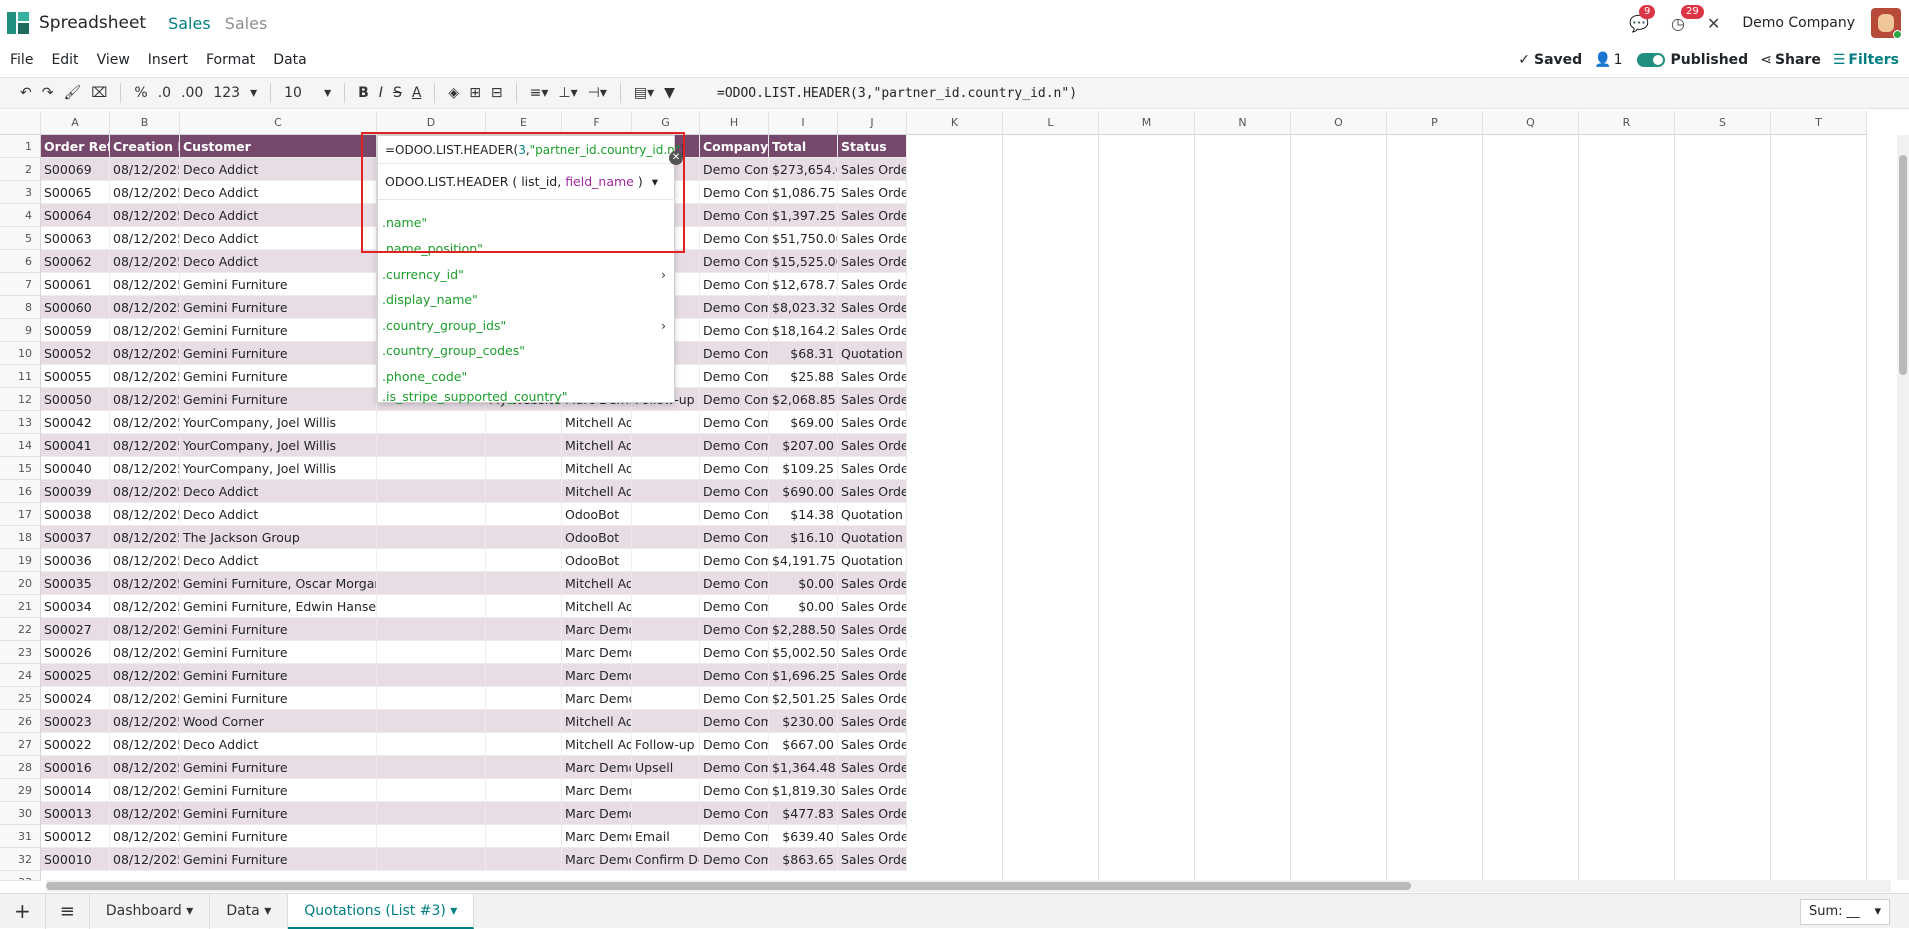 The width and height of the screenshot is (1909, 929). Describe the element at coordinates (72, 93) in the screenshot. I see `paint-format-icon: 🖌` at that location.